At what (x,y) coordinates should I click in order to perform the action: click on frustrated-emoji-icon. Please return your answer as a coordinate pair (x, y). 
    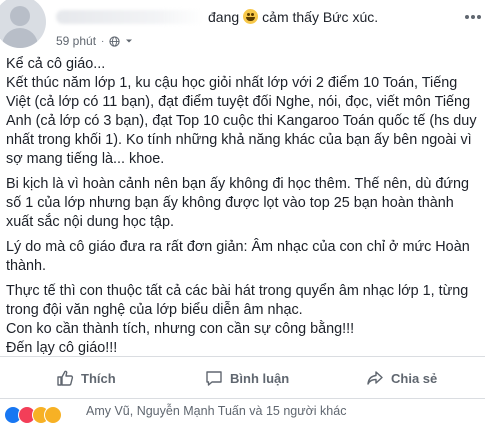
    Looking at the image, I should click on (251, 16).